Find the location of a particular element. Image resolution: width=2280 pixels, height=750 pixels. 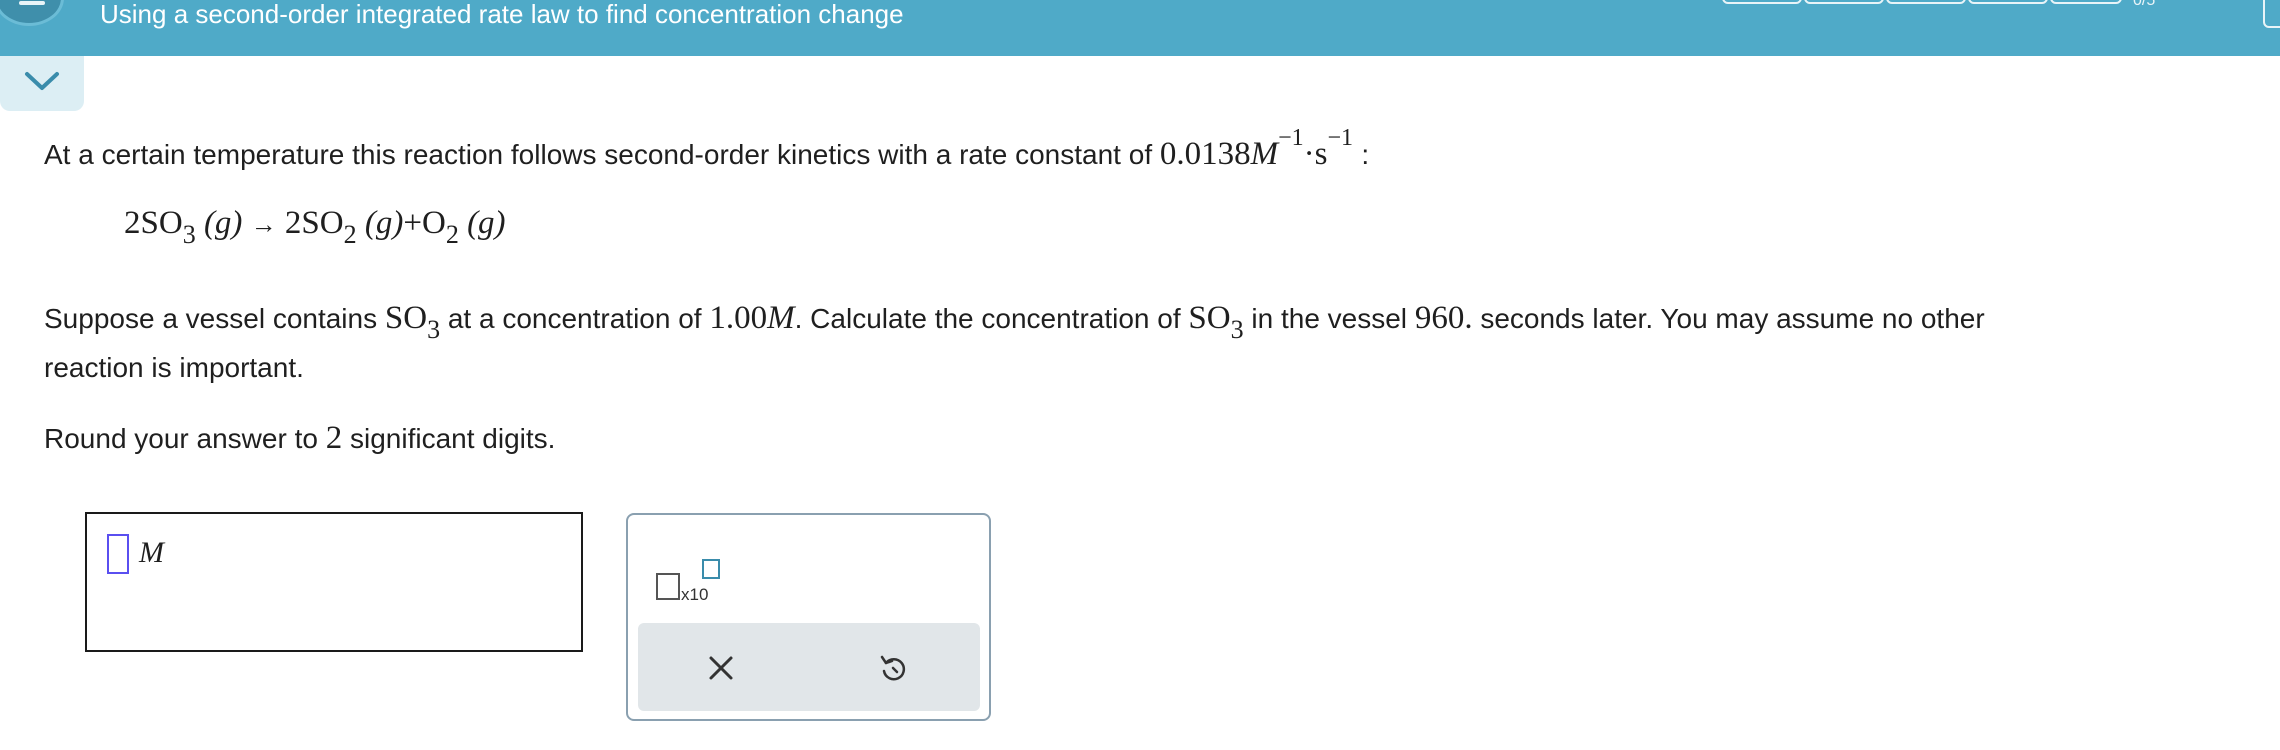

text: Suppose a vessel contains is located at coordinates (211, 318).